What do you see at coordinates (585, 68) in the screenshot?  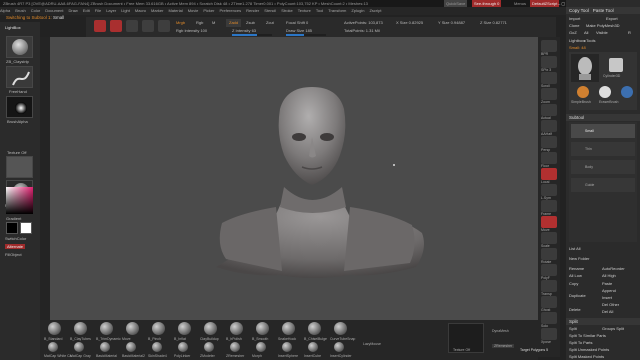 I see `tool-small-thumb` at bounding box center [585, 68].